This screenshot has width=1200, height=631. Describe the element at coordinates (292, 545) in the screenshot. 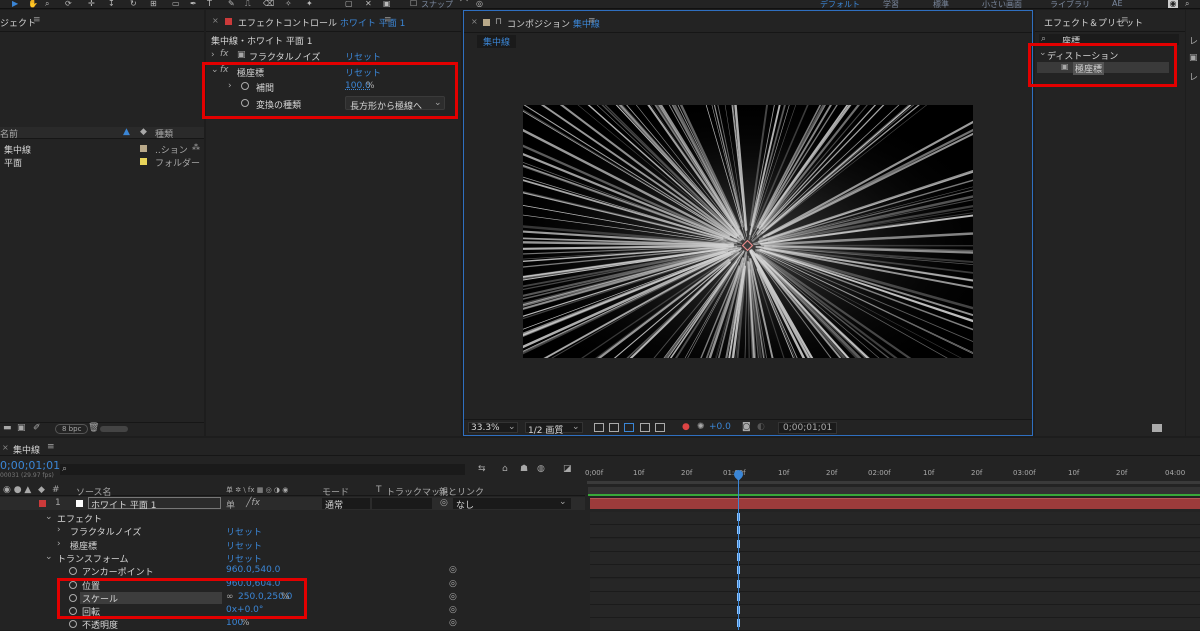

I see `prop-row-polar: › 極座標 リセット` at that location.